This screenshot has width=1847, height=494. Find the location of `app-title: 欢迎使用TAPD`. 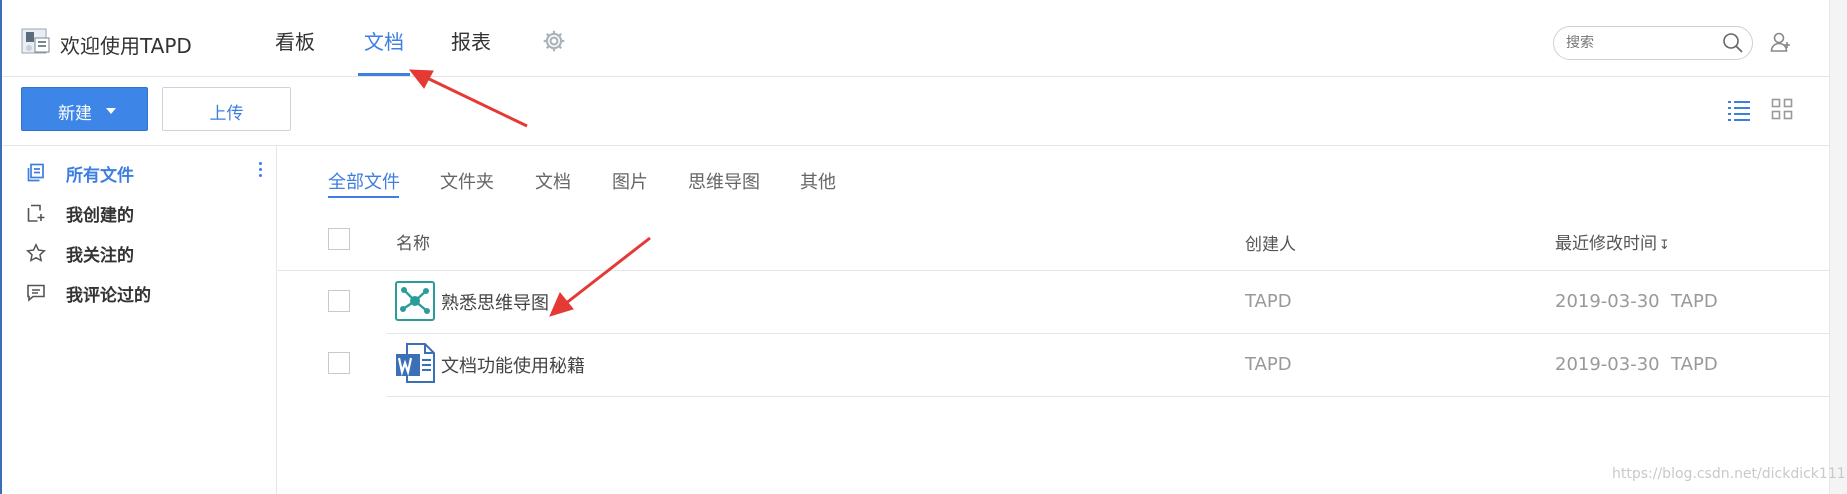

app-title: 欢迎使用TAPD is located at coordinates (126, 46).